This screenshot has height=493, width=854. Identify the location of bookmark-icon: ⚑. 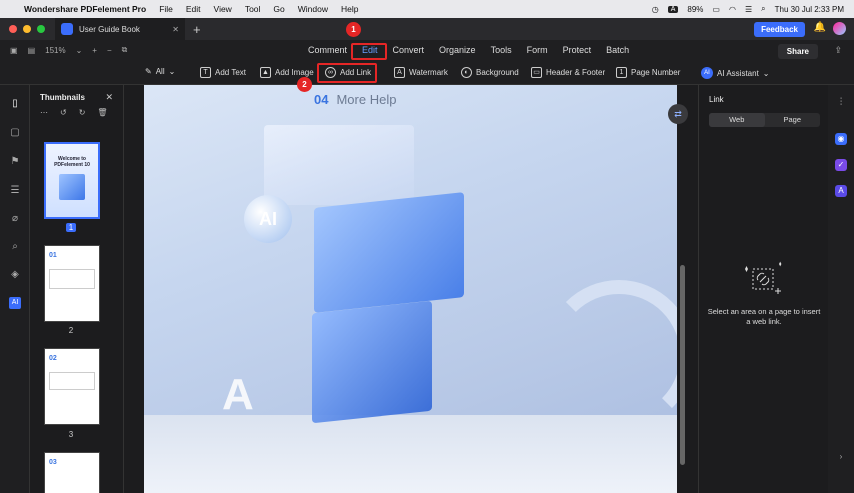
(15, 162).